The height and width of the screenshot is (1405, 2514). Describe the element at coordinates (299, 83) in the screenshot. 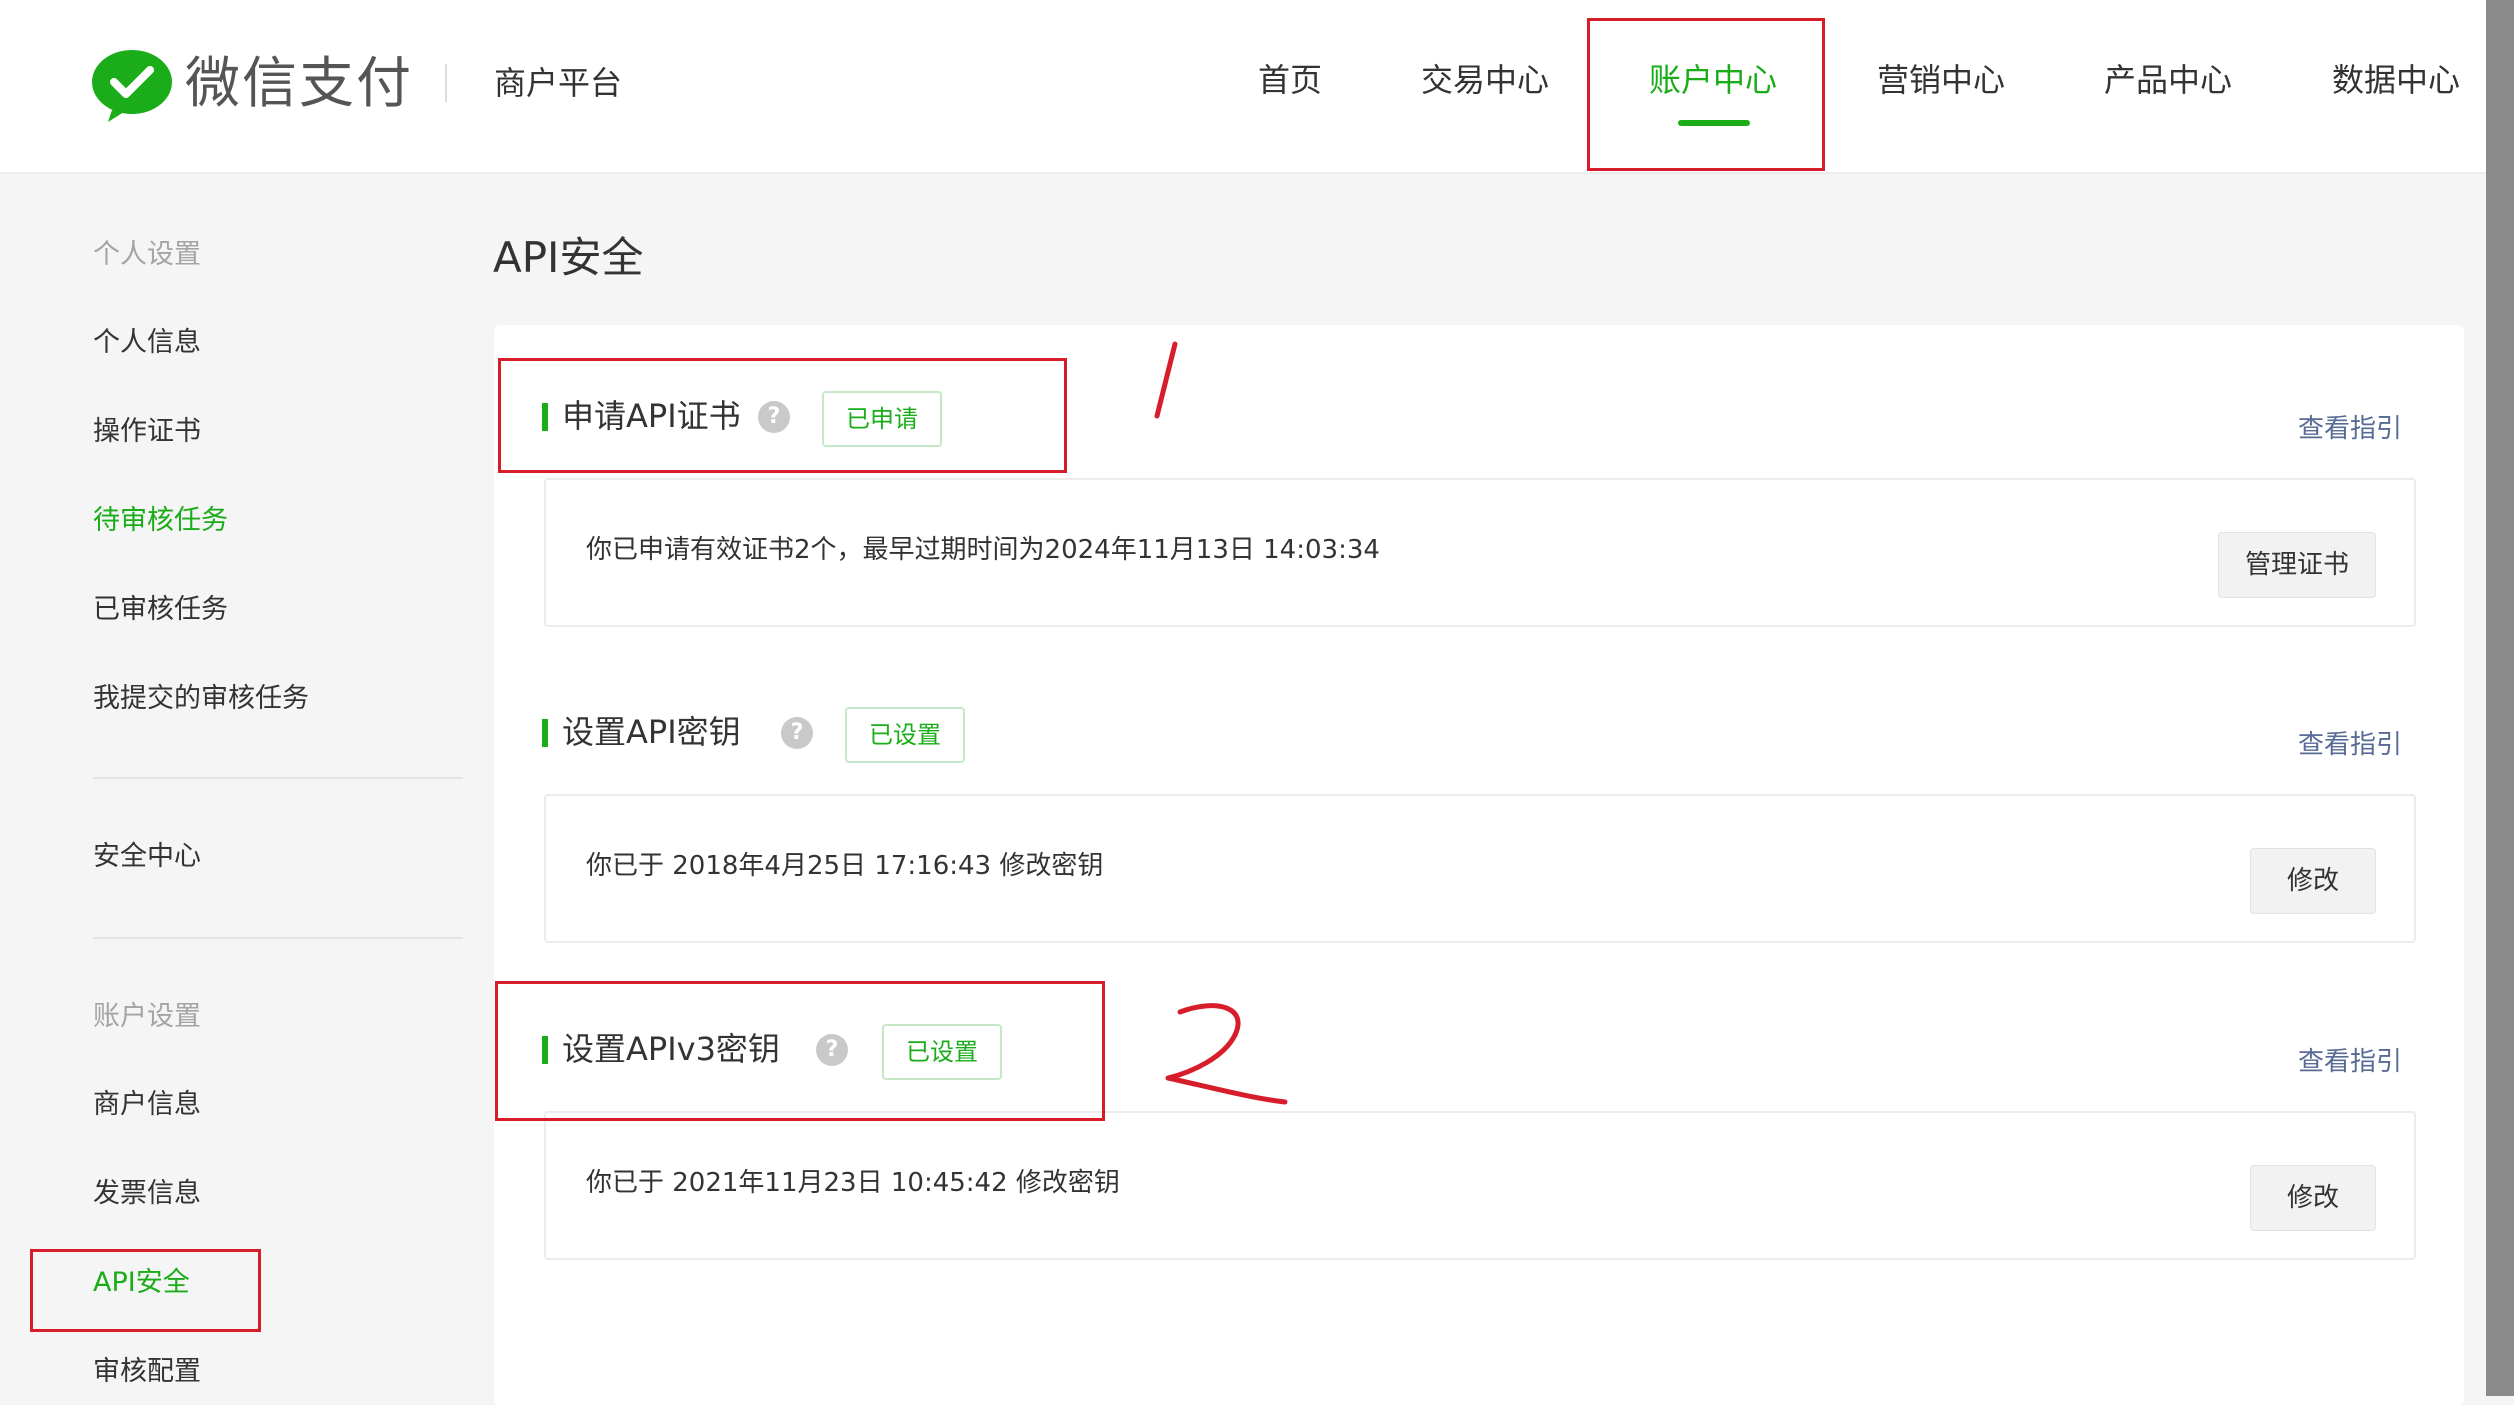

I see `brand-name: 微信支付` at that location.